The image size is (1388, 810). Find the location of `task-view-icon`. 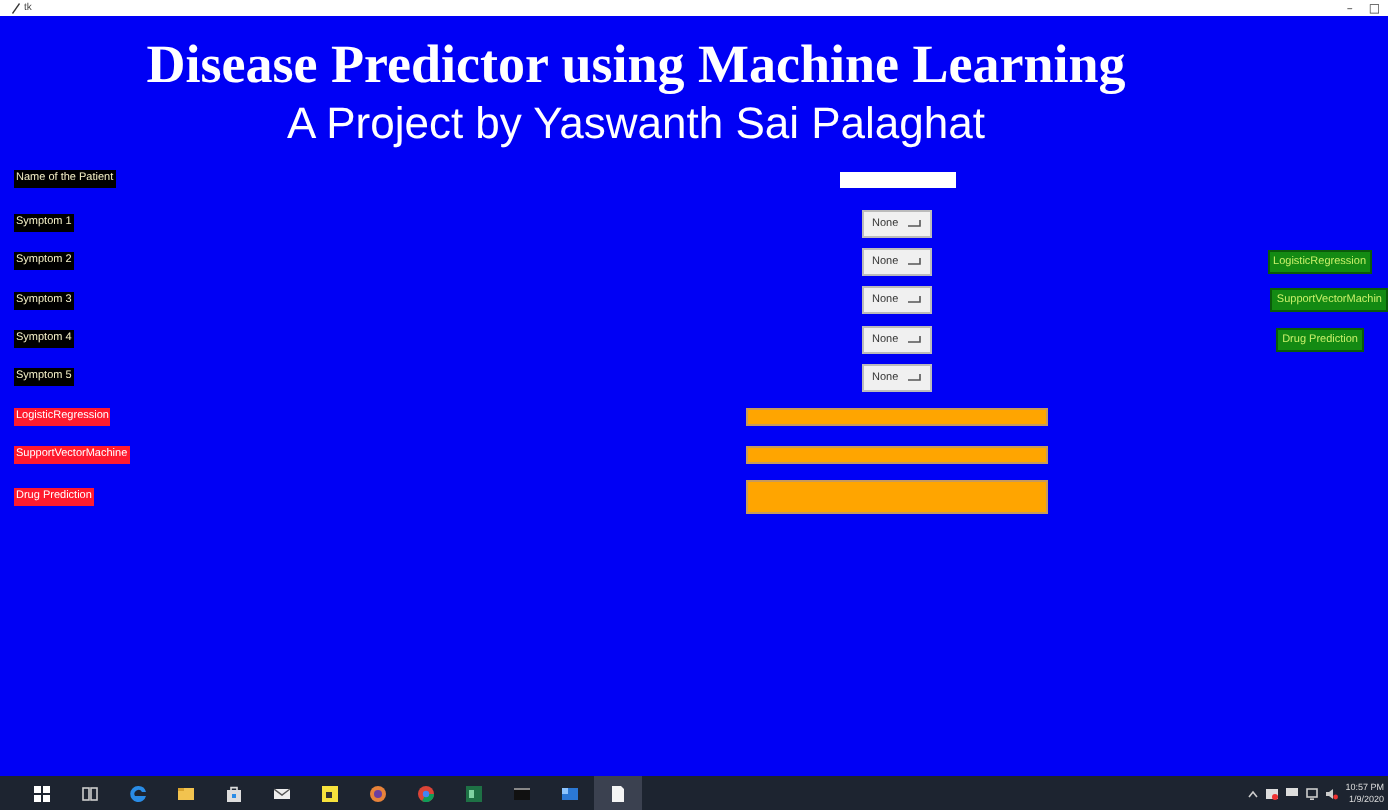

task-view-icon is located at coordinates (90, 793).